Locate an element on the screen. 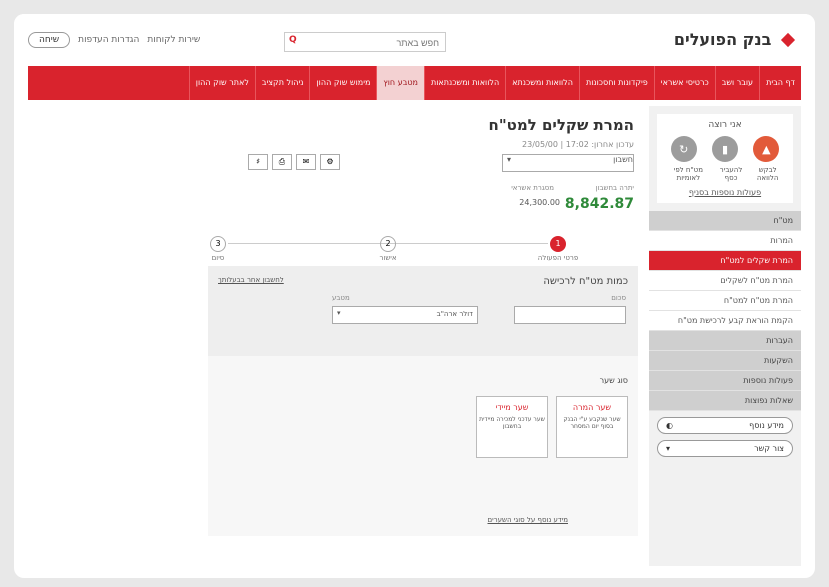  toggle-icon: ◐ is located at coordinates (669, 425).